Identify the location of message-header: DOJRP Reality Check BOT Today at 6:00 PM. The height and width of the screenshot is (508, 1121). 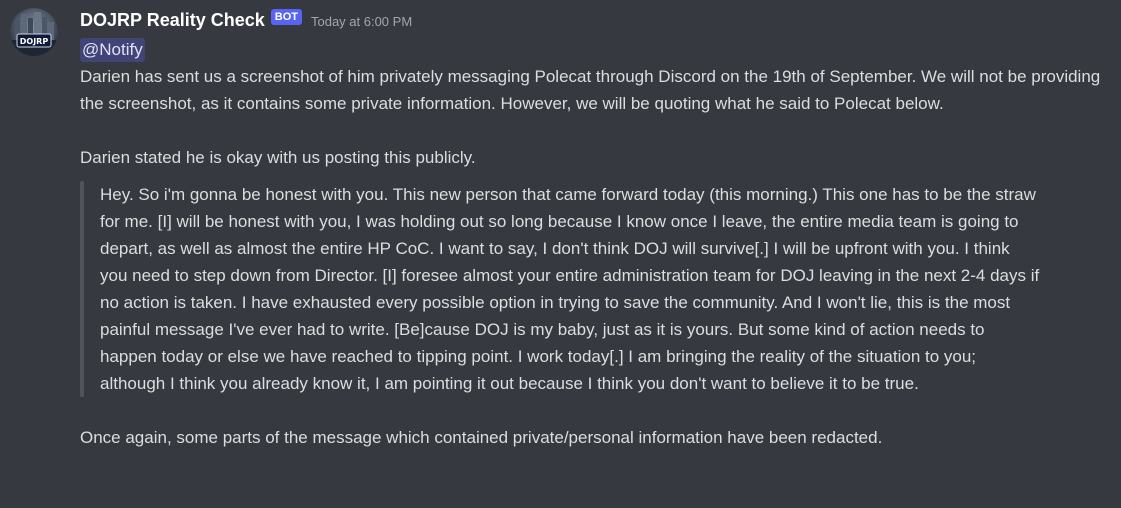
(246, 20).